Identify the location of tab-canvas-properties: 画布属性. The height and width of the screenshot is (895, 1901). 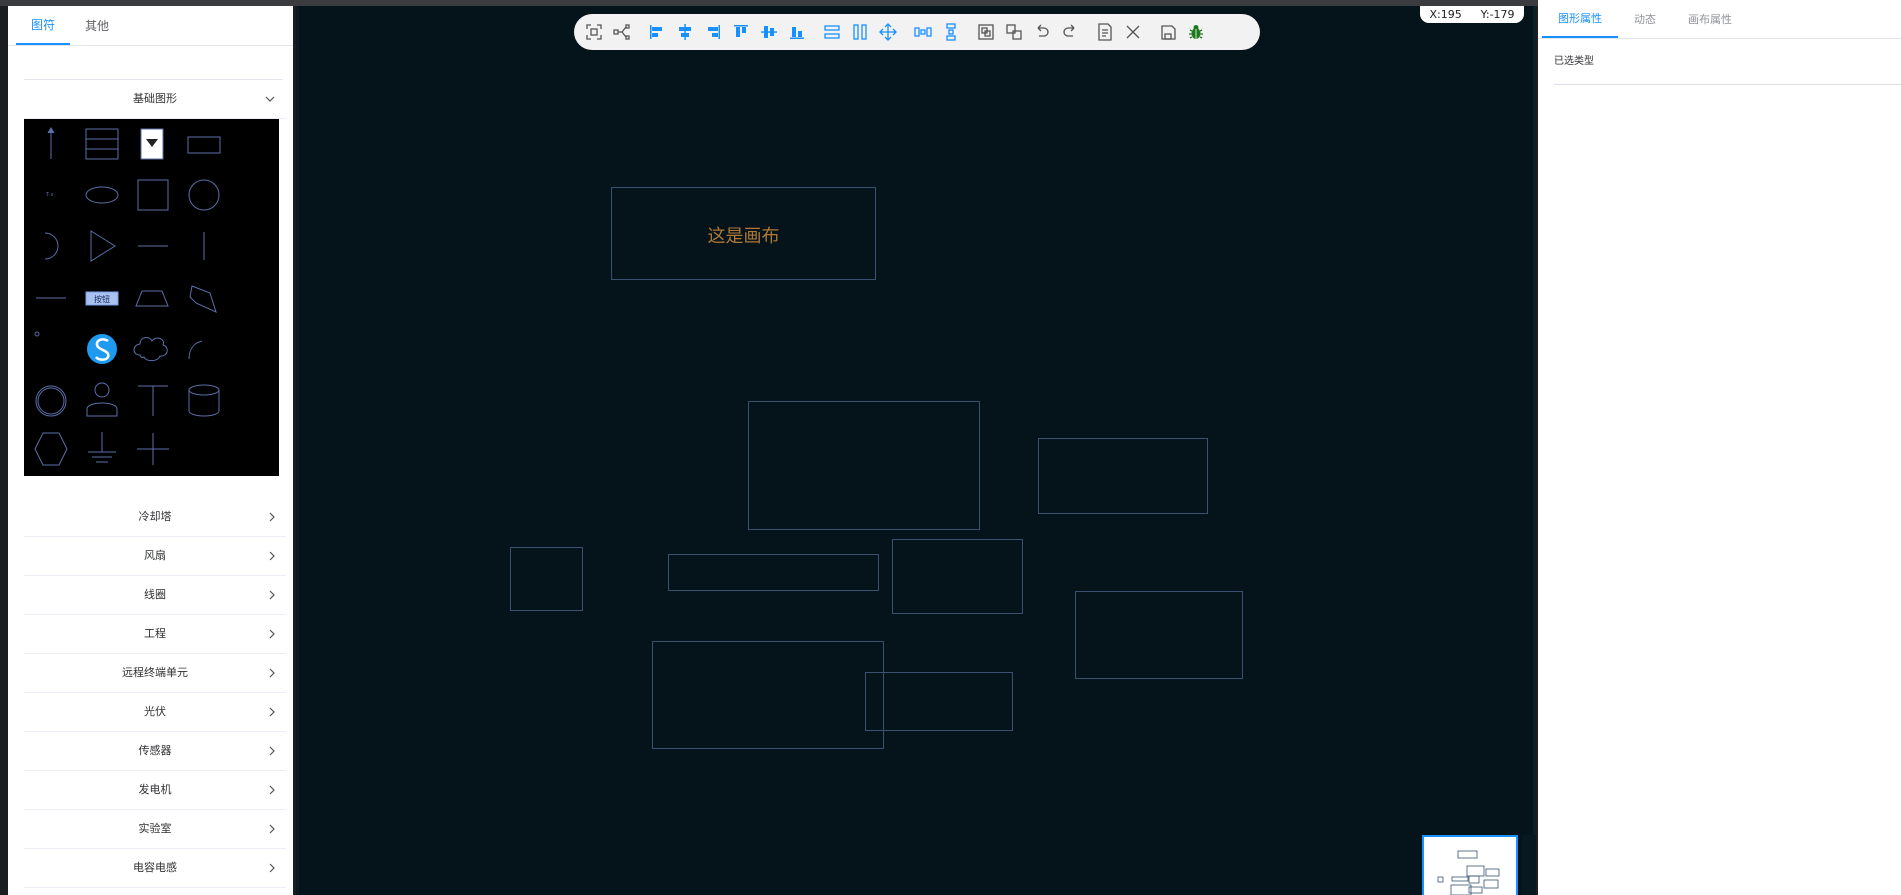
(1710, 19).